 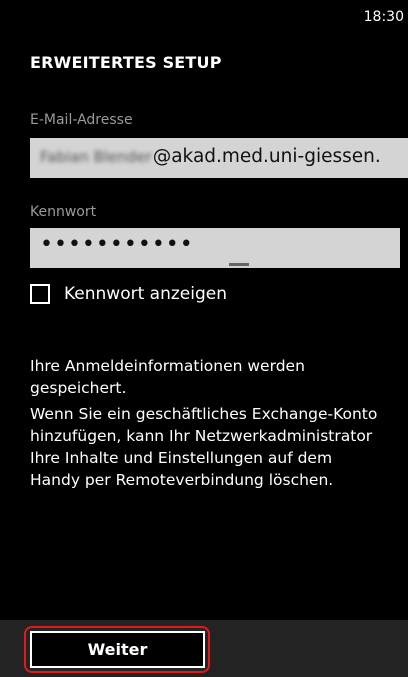 I want to click on password-label: Kennwort, so click(x=63, y=212).